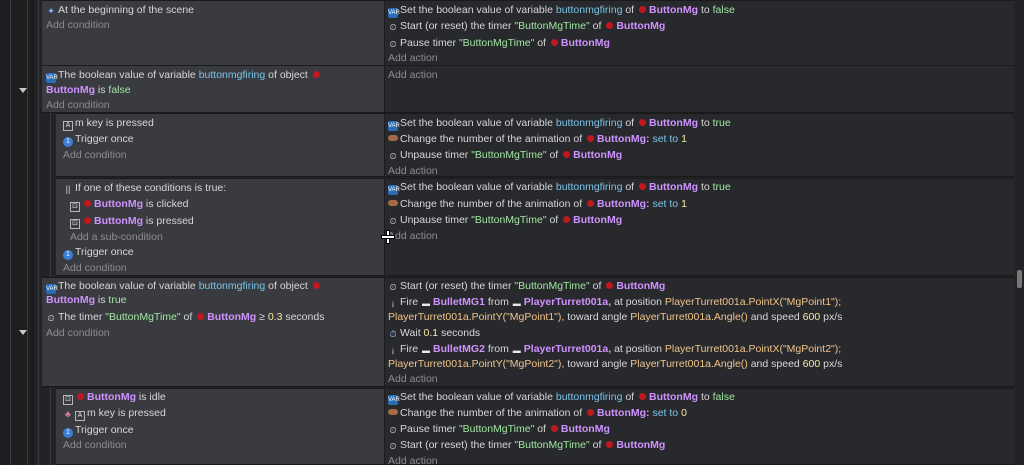  What do you see at coordinates (50, 194) in the screenshot?
I see `nesting-line` at bounding box center [50, 194].